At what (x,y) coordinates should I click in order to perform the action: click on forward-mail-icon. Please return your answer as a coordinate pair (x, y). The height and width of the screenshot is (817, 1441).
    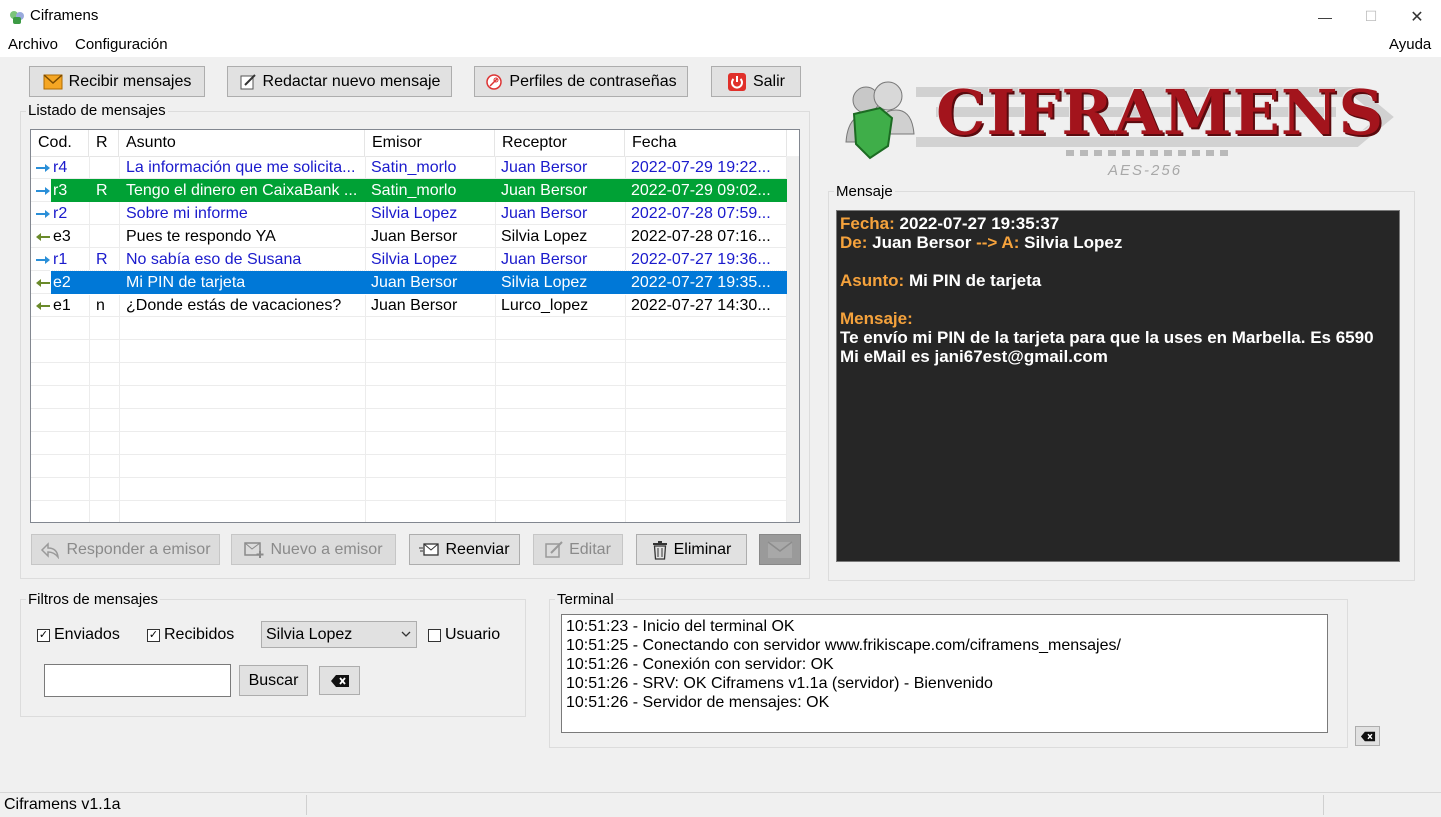
    Looking at the image, I should click on (429, 549).